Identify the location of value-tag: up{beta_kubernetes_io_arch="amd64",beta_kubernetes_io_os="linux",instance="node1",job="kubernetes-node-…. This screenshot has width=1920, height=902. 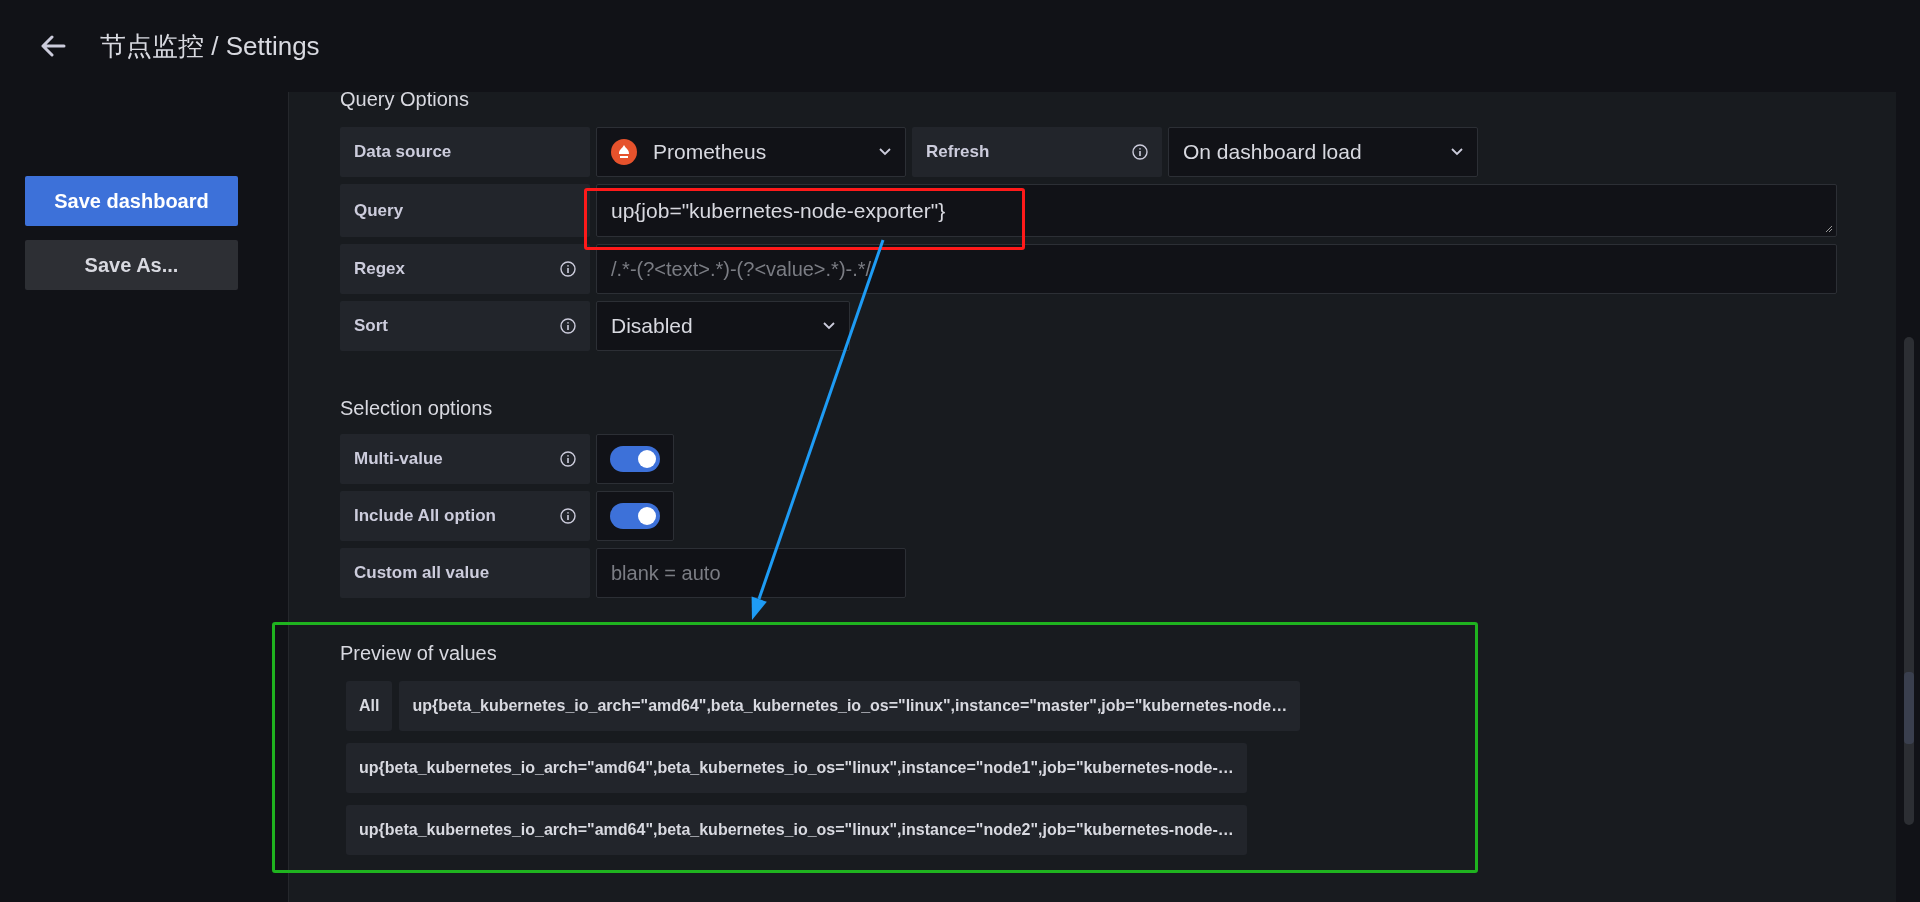
(796, 768).